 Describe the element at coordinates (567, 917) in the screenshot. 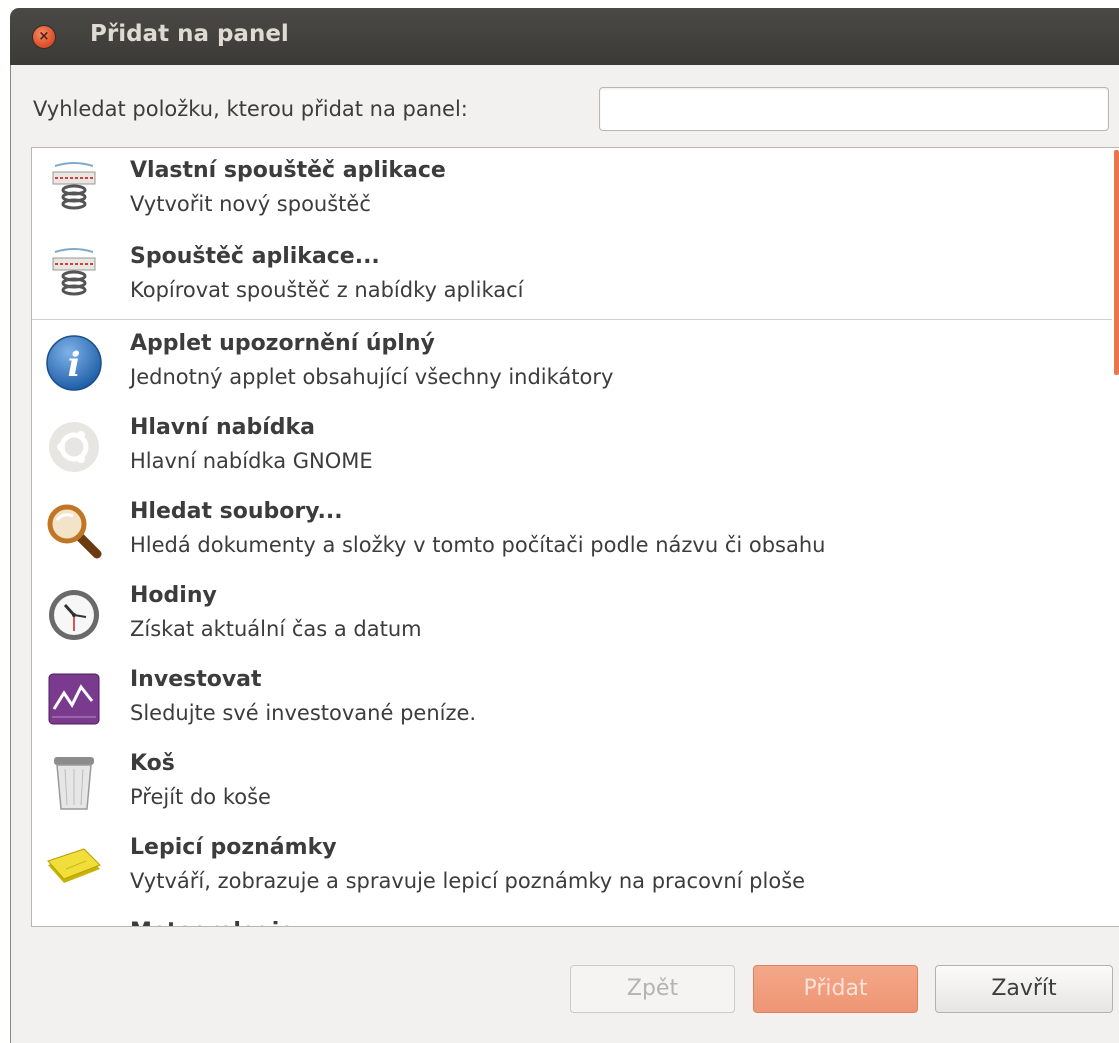

I see `list-item: Meteorologie` at that location.